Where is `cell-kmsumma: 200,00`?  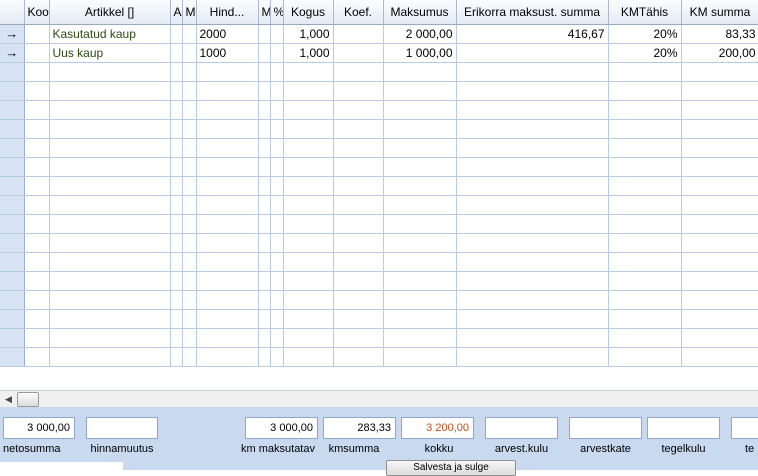 cell-kmsumma: 200,00 is located at coordinates (719, 53).